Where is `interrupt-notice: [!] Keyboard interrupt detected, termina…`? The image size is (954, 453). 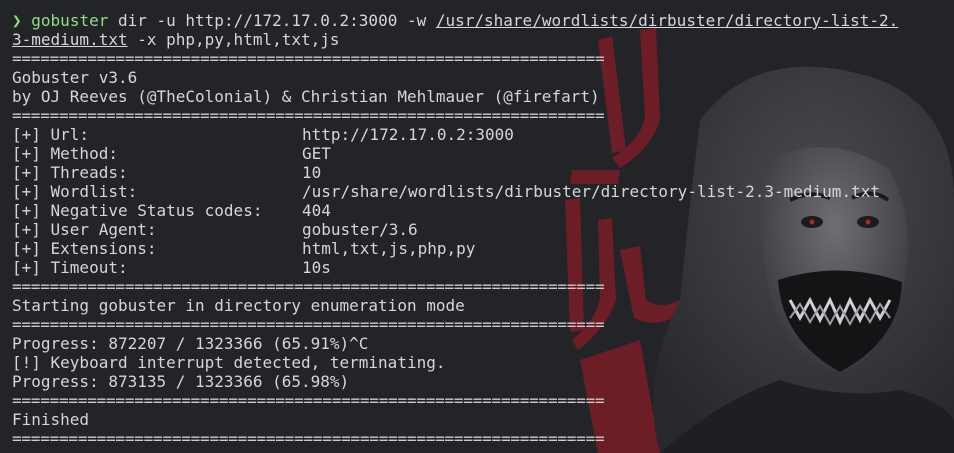
interrupt-notice: [!] Keyboard interrupt detected, termina… is located at coordinates (229, 362).